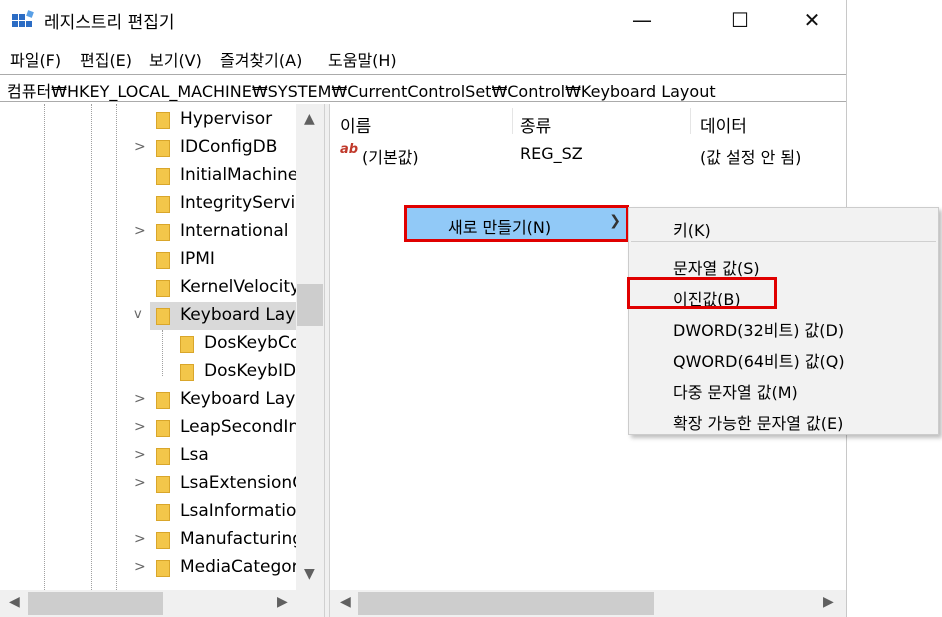 This screenshot has height=617, width=942. What do you see at coordinates (723, 124) in the screenshot?
I see `column-header-data: 데이터` at bounding box center [723, 124].